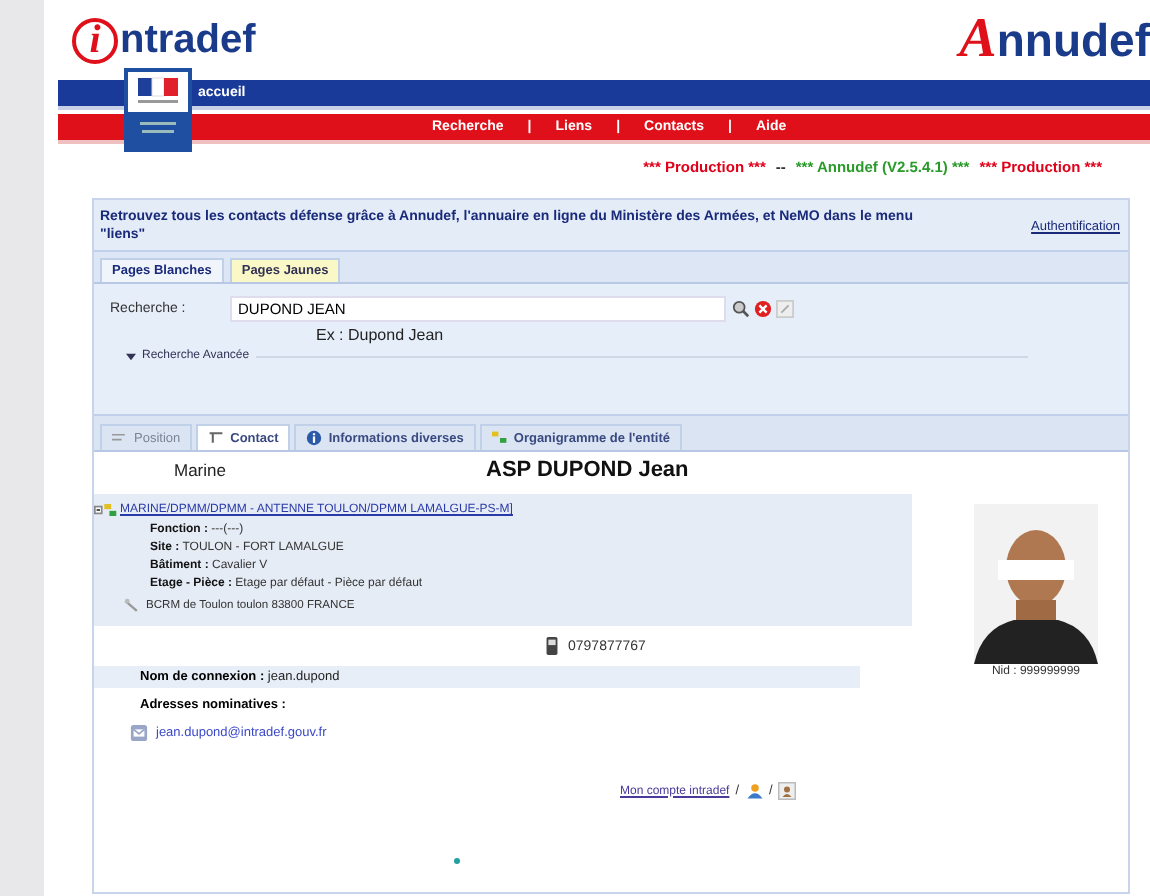  I want to click on info-icon, so click(314, 438).